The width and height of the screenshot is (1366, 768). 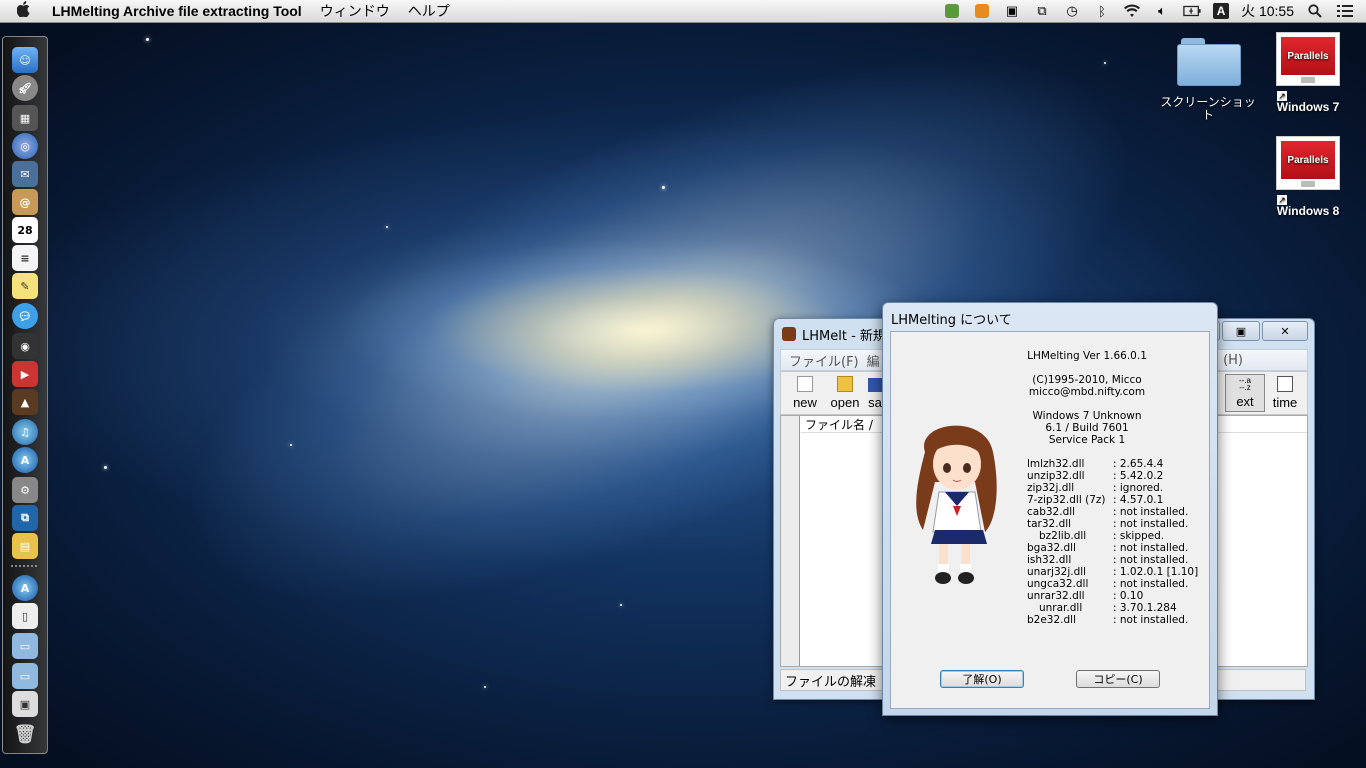 What do you see at coordinates (177, 11) in the screenshot?
I see `menu-app-name: LHMelting Archive file extracting Tool` at bounding box center [177, 11].